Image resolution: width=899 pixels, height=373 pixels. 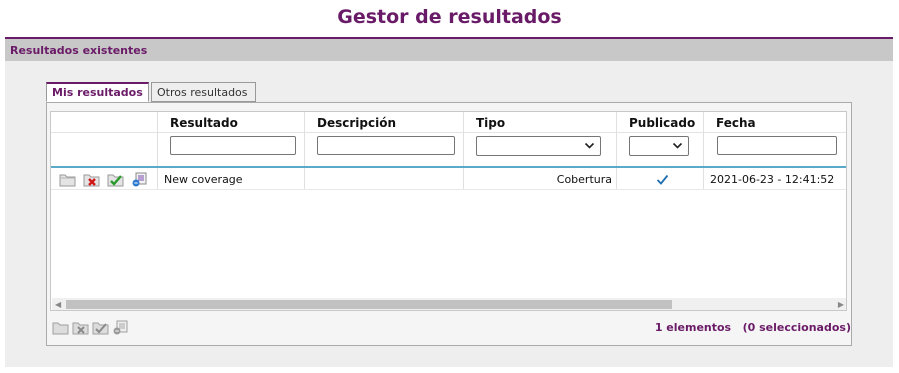 I want to click on grid-filter-row, so click(x=448, y=150).